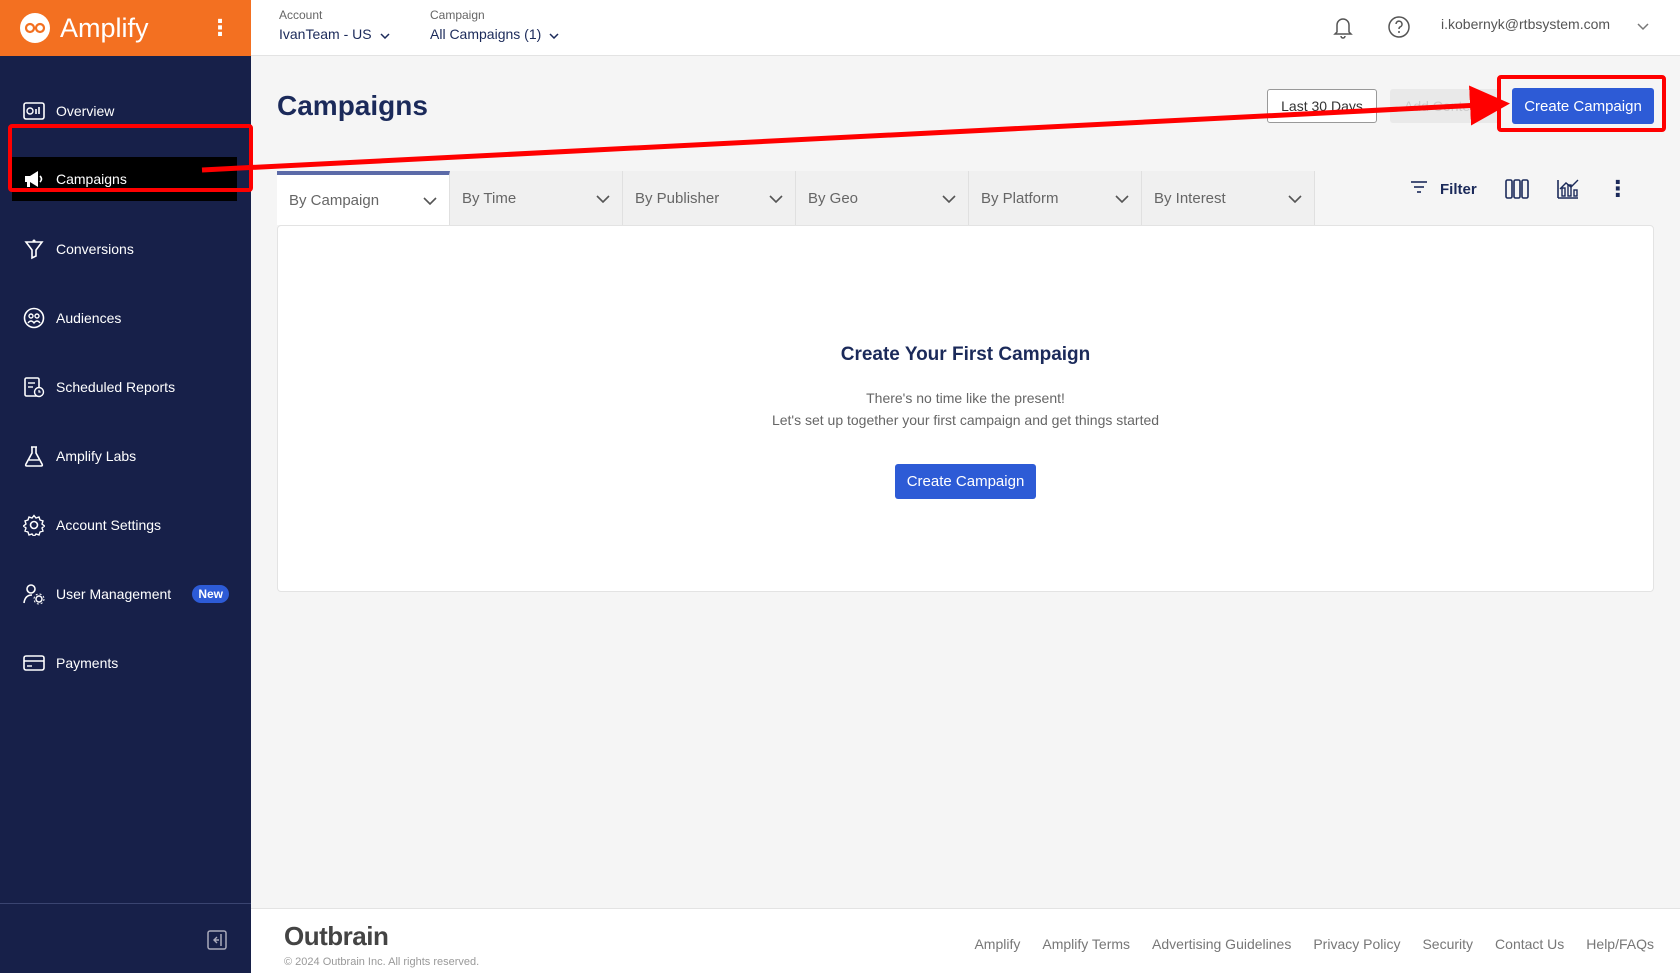  Describe the element at coordinates (1581, 103) in the screenshot. I see `annotation-highlight-create-button` at that location.